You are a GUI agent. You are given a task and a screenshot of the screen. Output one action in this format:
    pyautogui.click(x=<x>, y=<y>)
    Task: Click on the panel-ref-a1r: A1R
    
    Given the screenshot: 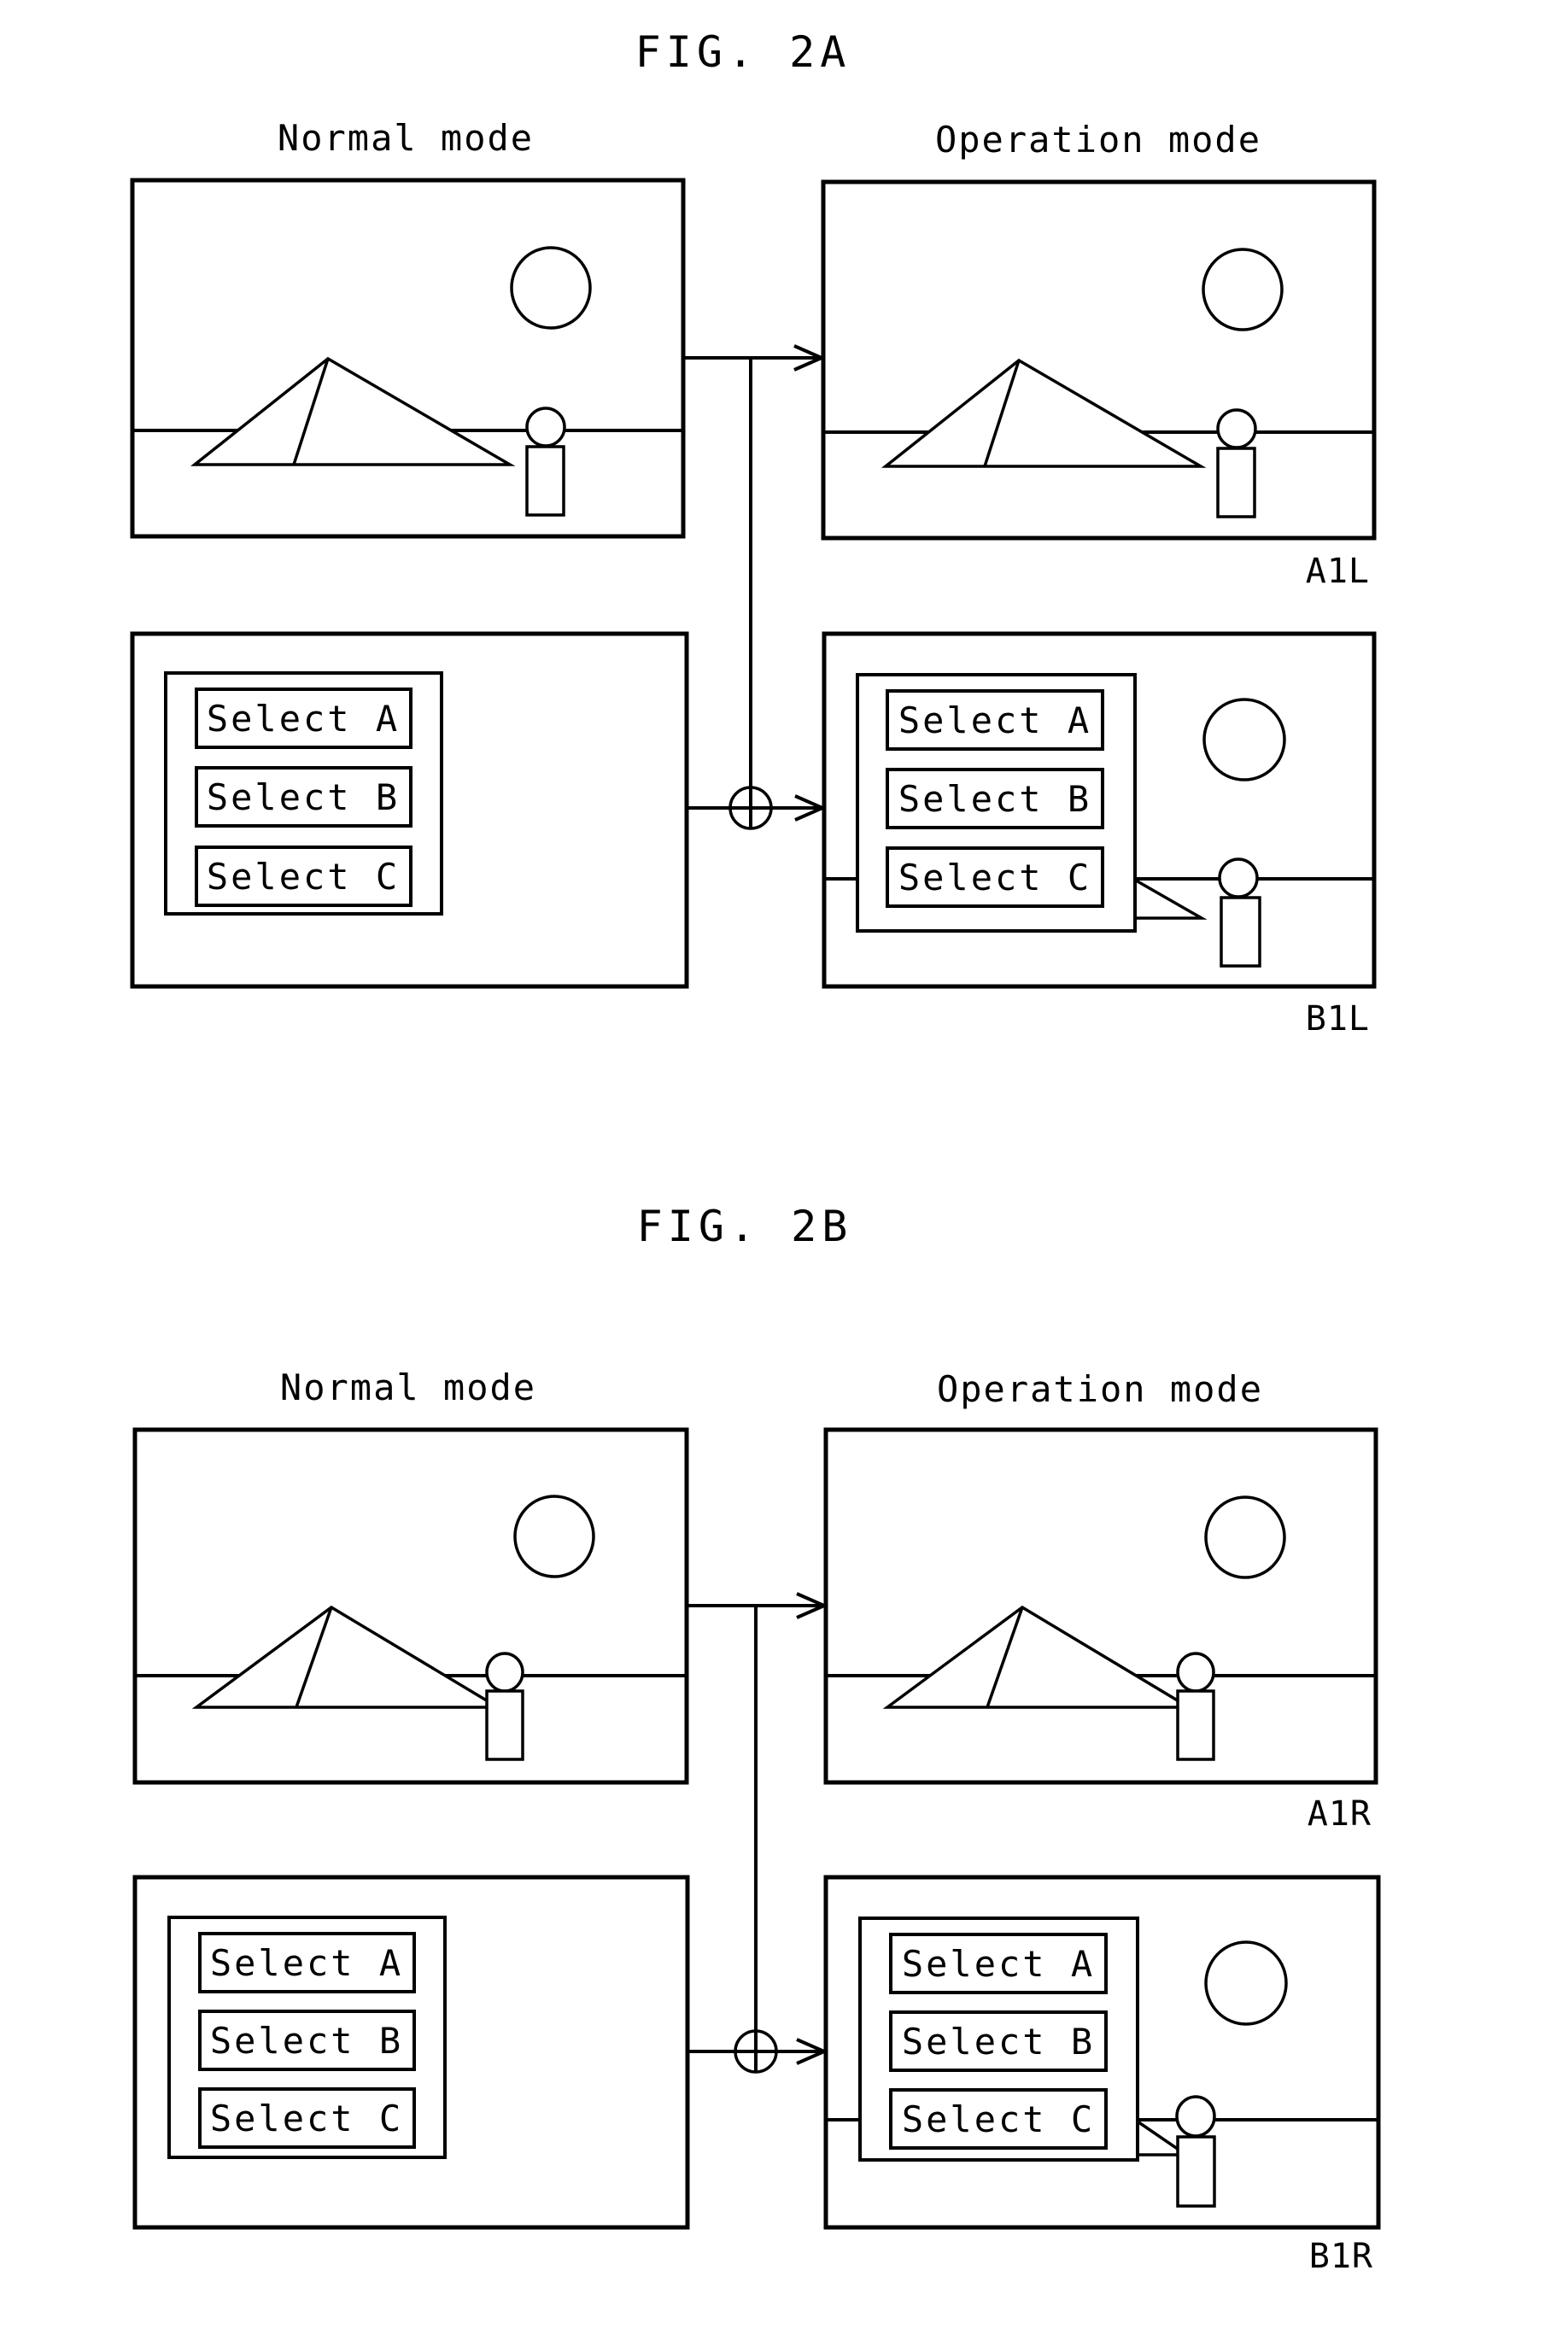 What is the action you would take?
    pyautogui.click(x=1340, y=1814)
    